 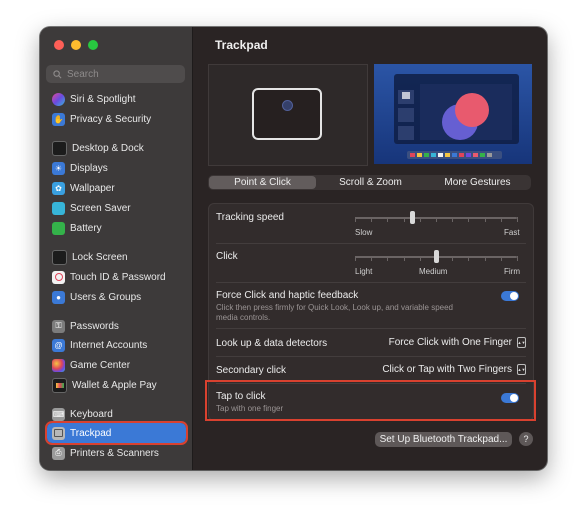 I want to click on tab-more-gestures: More Gestures, so click(x=477, y=182).